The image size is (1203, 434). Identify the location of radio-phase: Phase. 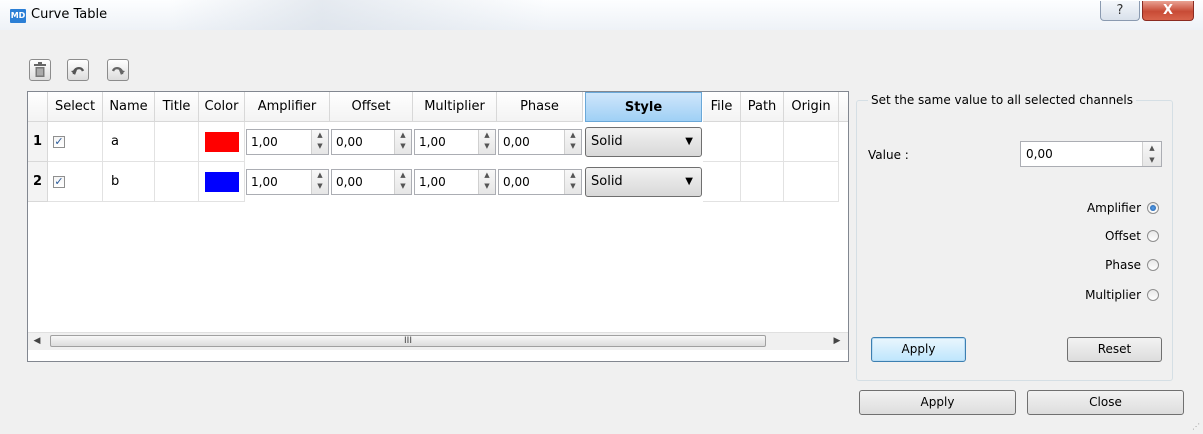
(1132, 265).